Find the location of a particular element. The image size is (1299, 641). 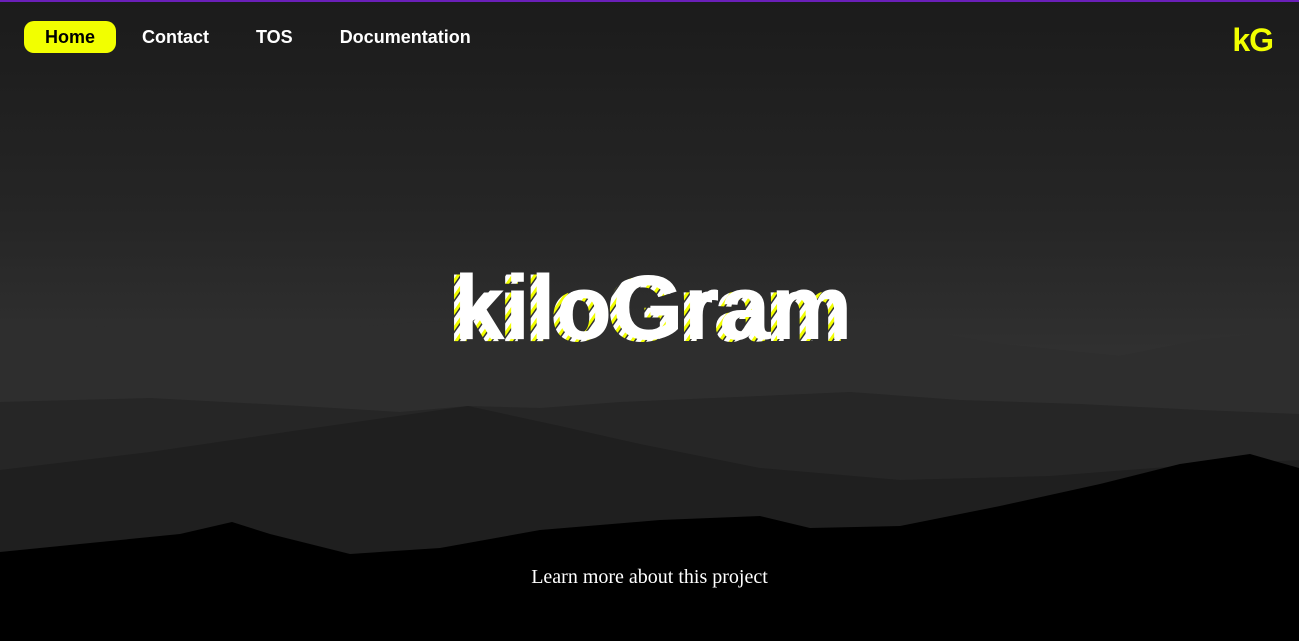

nav-tos-link: TOS is located at coordinates (274, 37).